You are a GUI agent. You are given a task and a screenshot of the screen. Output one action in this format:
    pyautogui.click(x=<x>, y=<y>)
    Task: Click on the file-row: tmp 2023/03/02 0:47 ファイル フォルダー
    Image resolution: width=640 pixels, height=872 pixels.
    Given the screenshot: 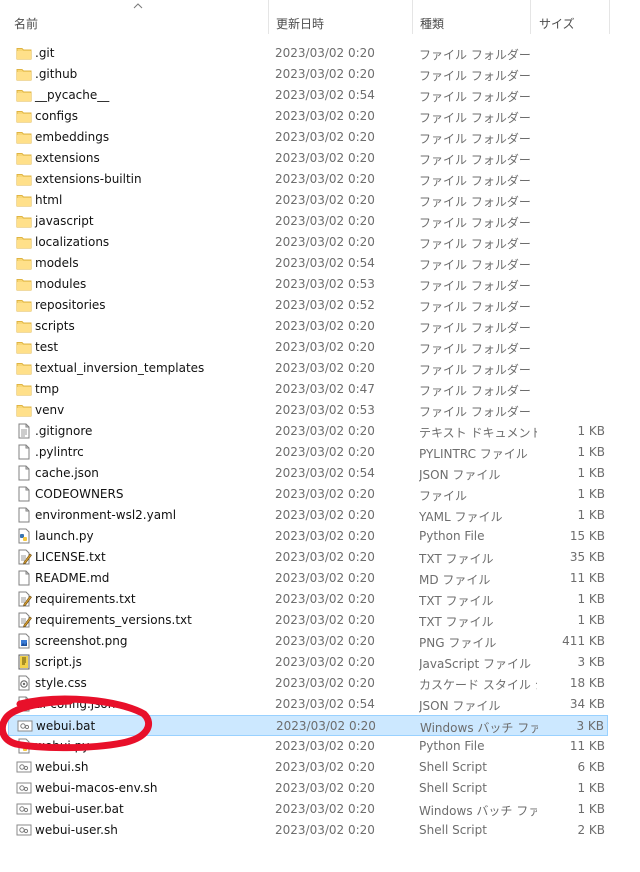 What is the action you would take?
    pyautogui.click(x=308, y=389)
    